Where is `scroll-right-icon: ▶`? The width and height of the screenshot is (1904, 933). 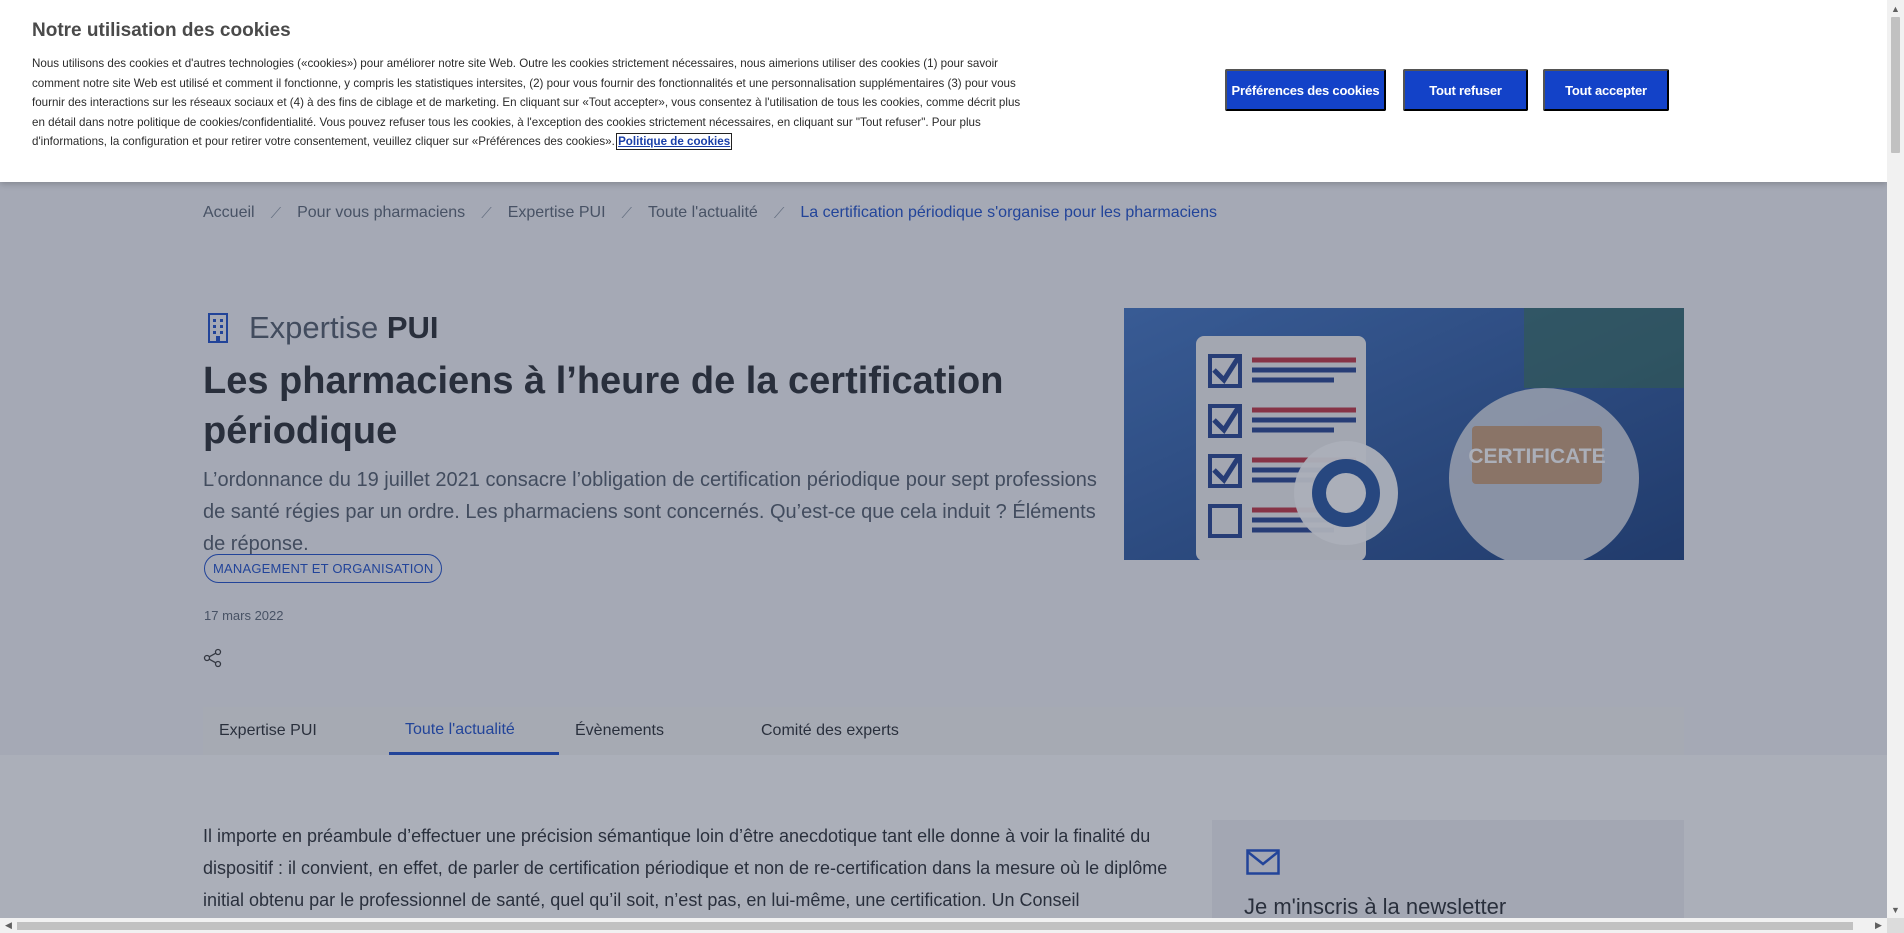
scroll-right-icon: ▶ is located at coordinates (1878, 925).